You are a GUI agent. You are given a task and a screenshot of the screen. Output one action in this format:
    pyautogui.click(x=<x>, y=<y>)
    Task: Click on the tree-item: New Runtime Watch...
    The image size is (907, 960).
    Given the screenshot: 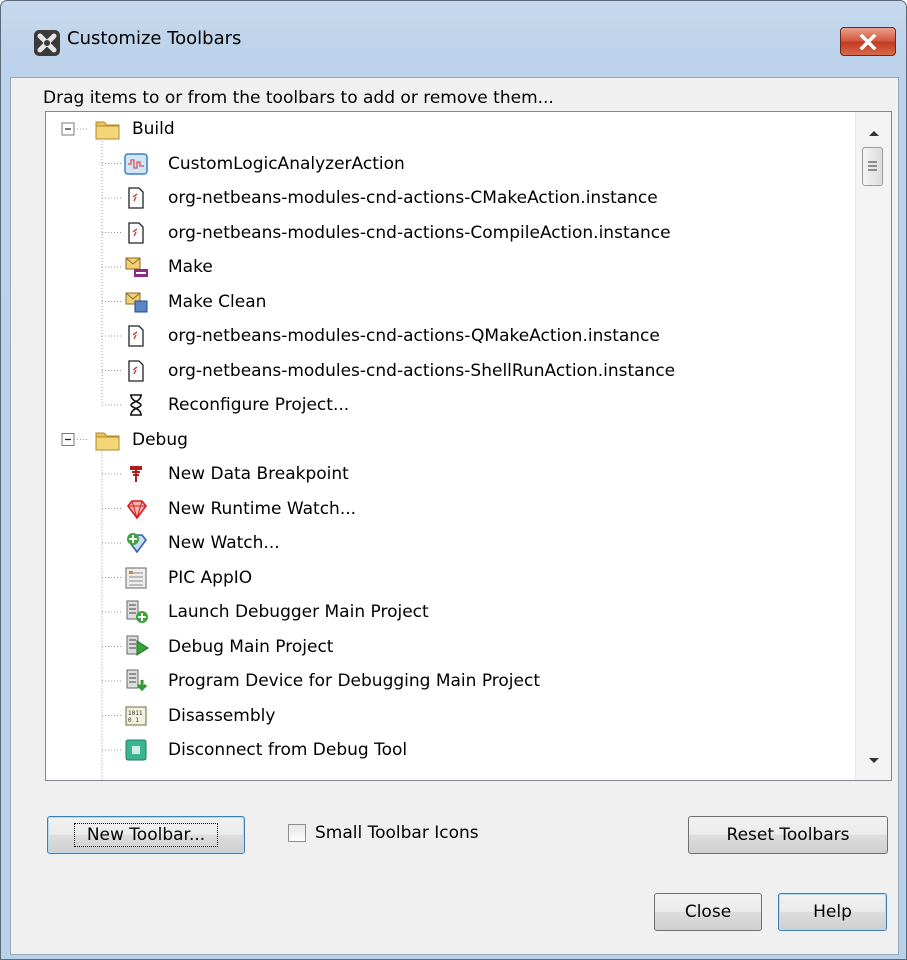 What is the action you would take?
    pyautogui.click(x=240, y=509)
    